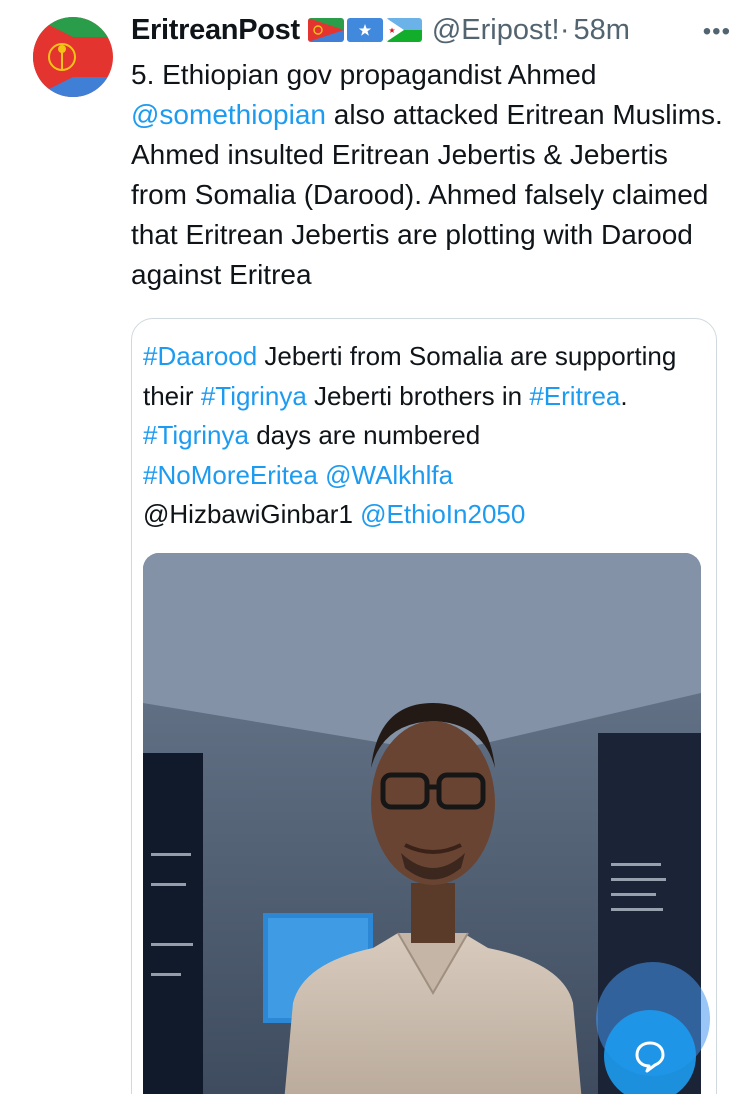 The image size is (750, 1094). What do you see at coordinates (364, 74) in the screenshot?
I see `tweet-text-segment: 5. Ethiopian gov propagandist Ahmed` at bounding box center [364, 74].